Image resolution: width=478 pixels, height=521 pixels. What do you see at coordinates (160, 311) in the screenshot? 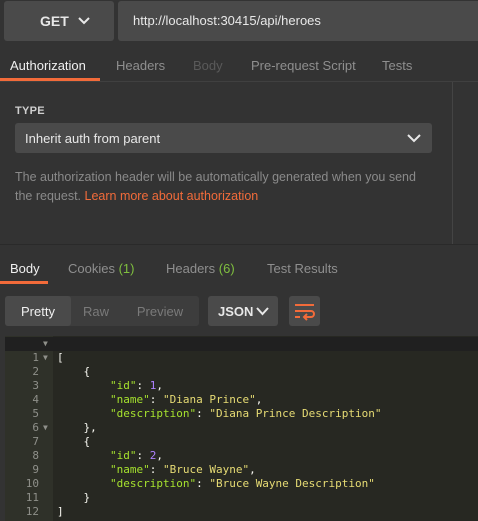
I see `preview-button: Preview` at bounding box center [160, 311].